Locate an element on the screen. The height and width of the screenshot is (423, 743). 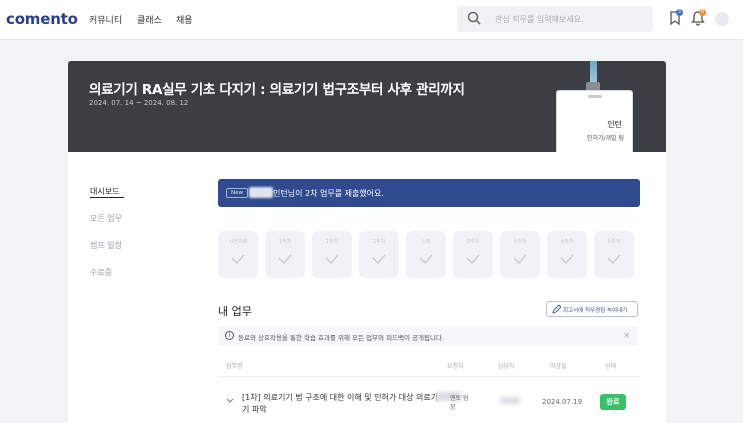
status-badge: 완료 is located at coordinates (613, 402).